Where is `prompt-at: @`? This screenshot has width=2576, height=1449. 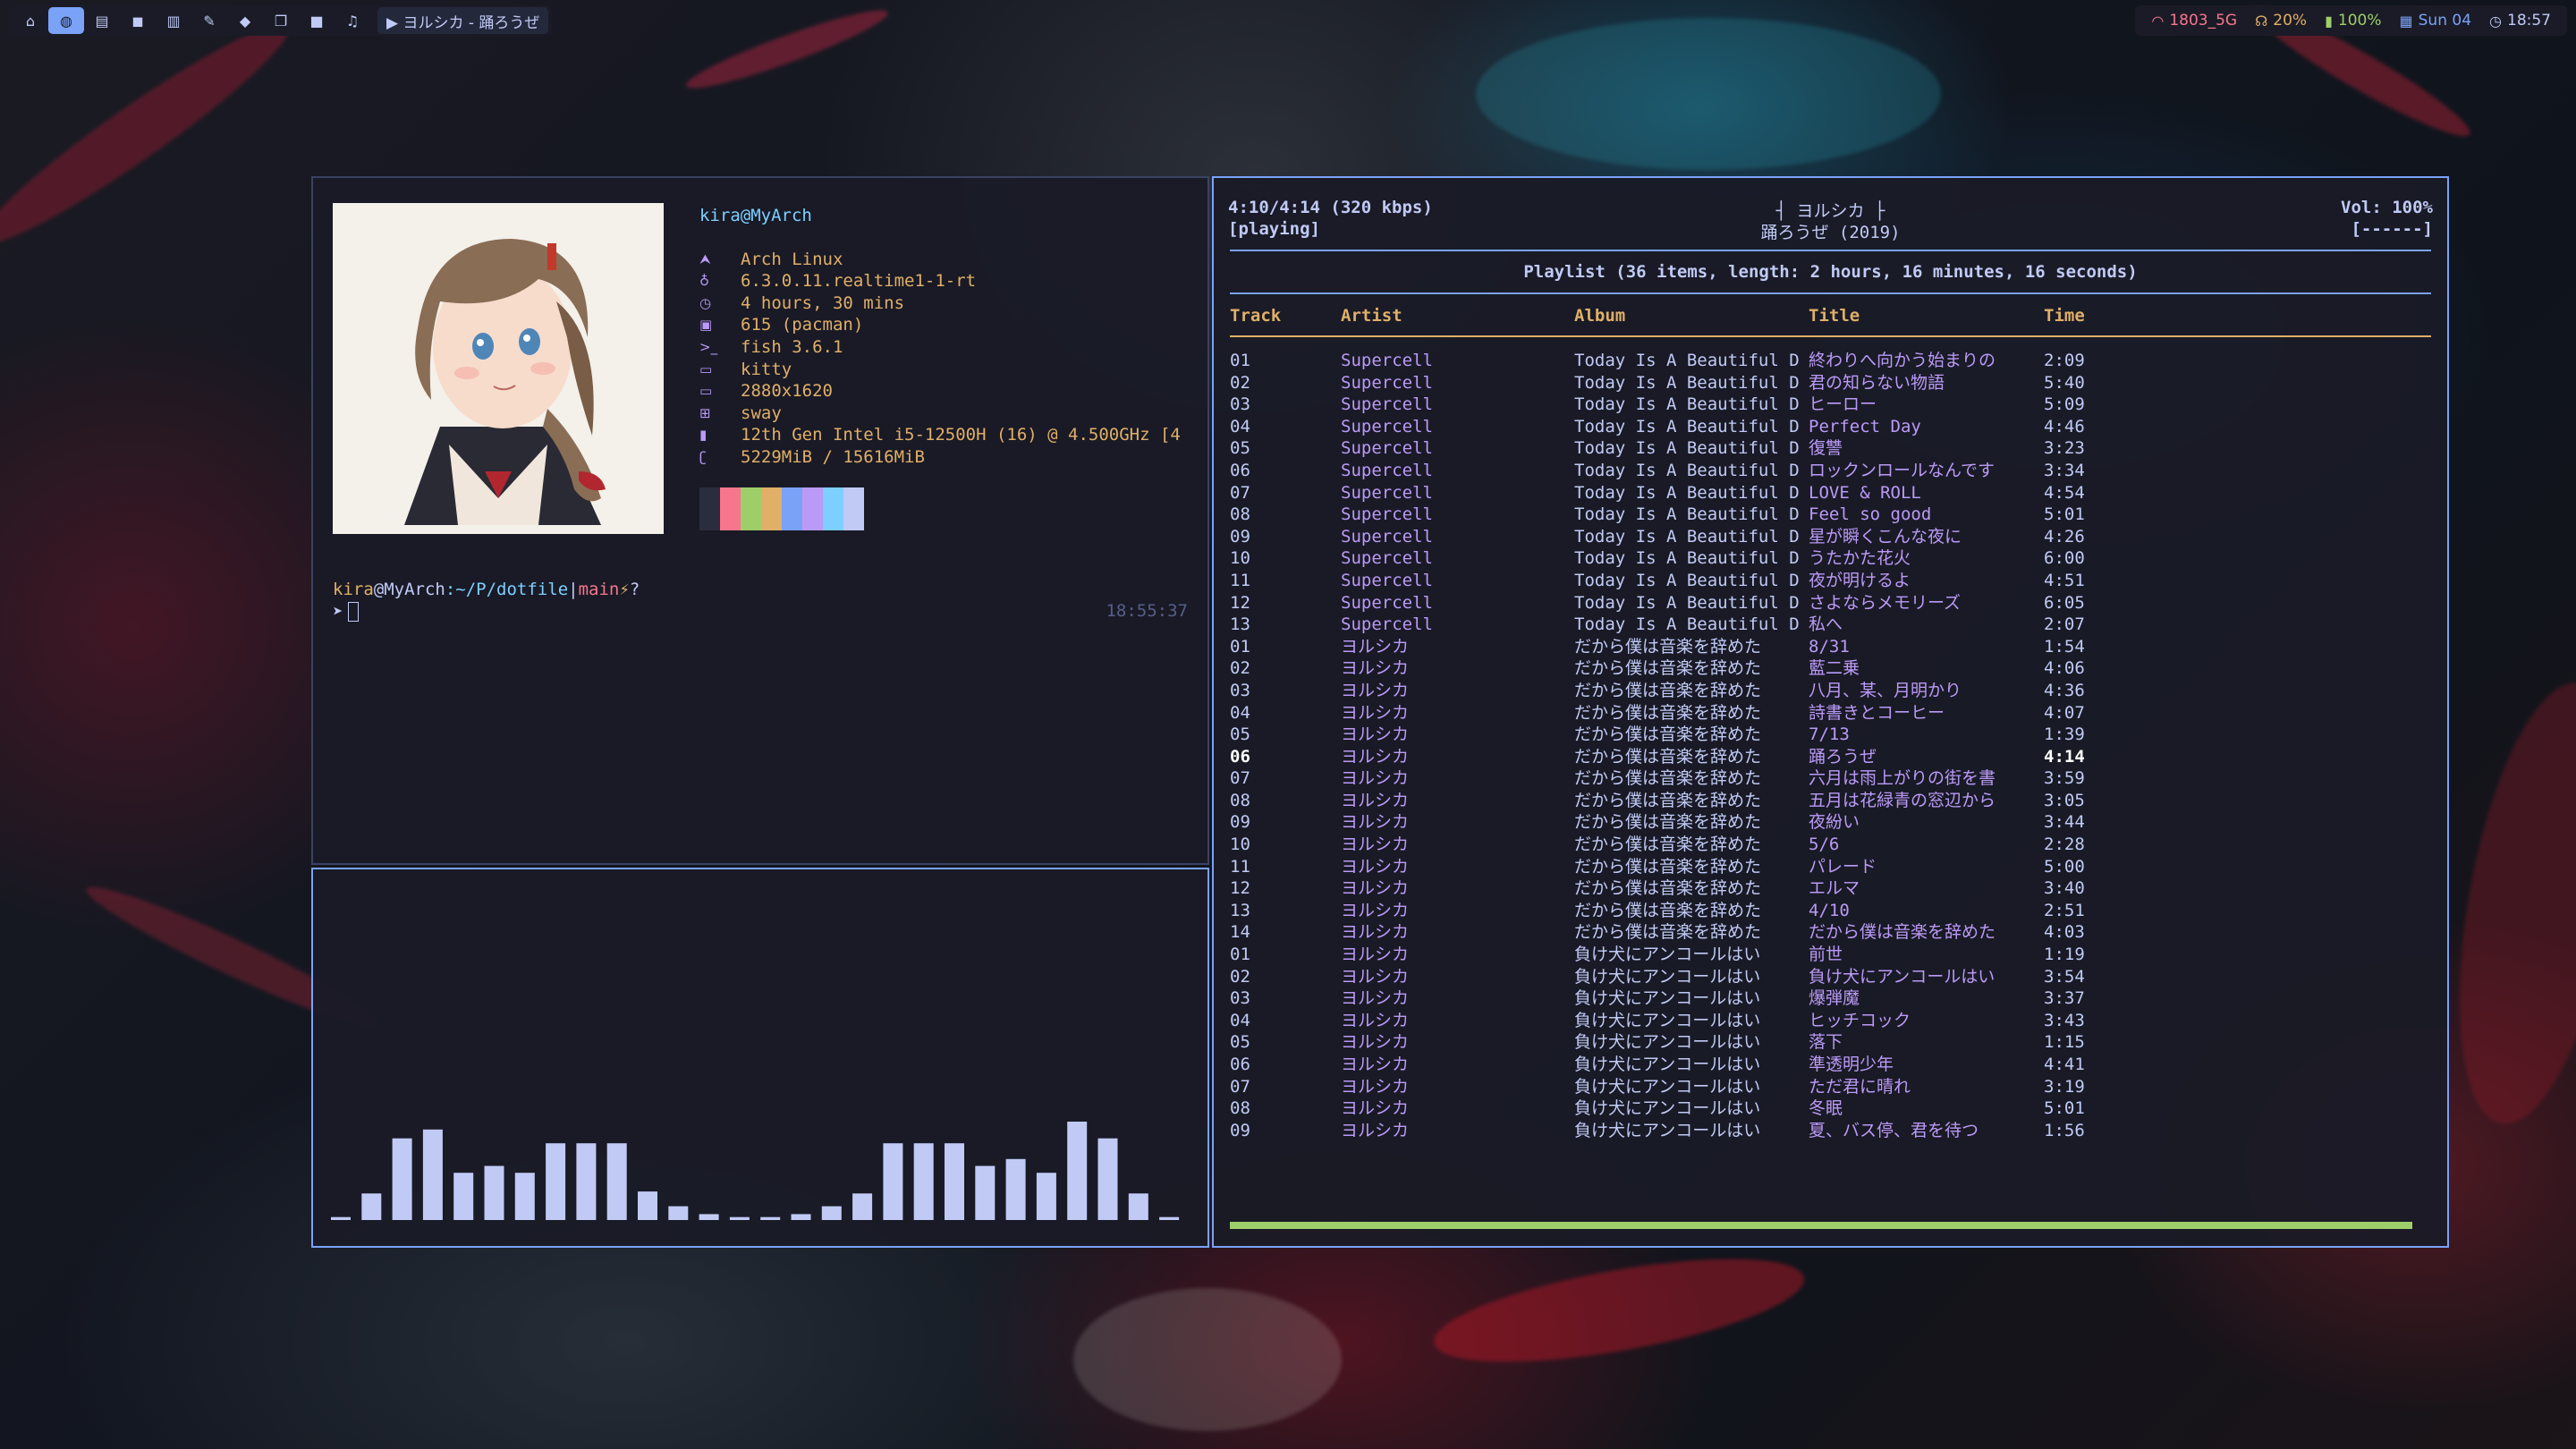 prompt-at: @ is located at coordinates (379, 589).